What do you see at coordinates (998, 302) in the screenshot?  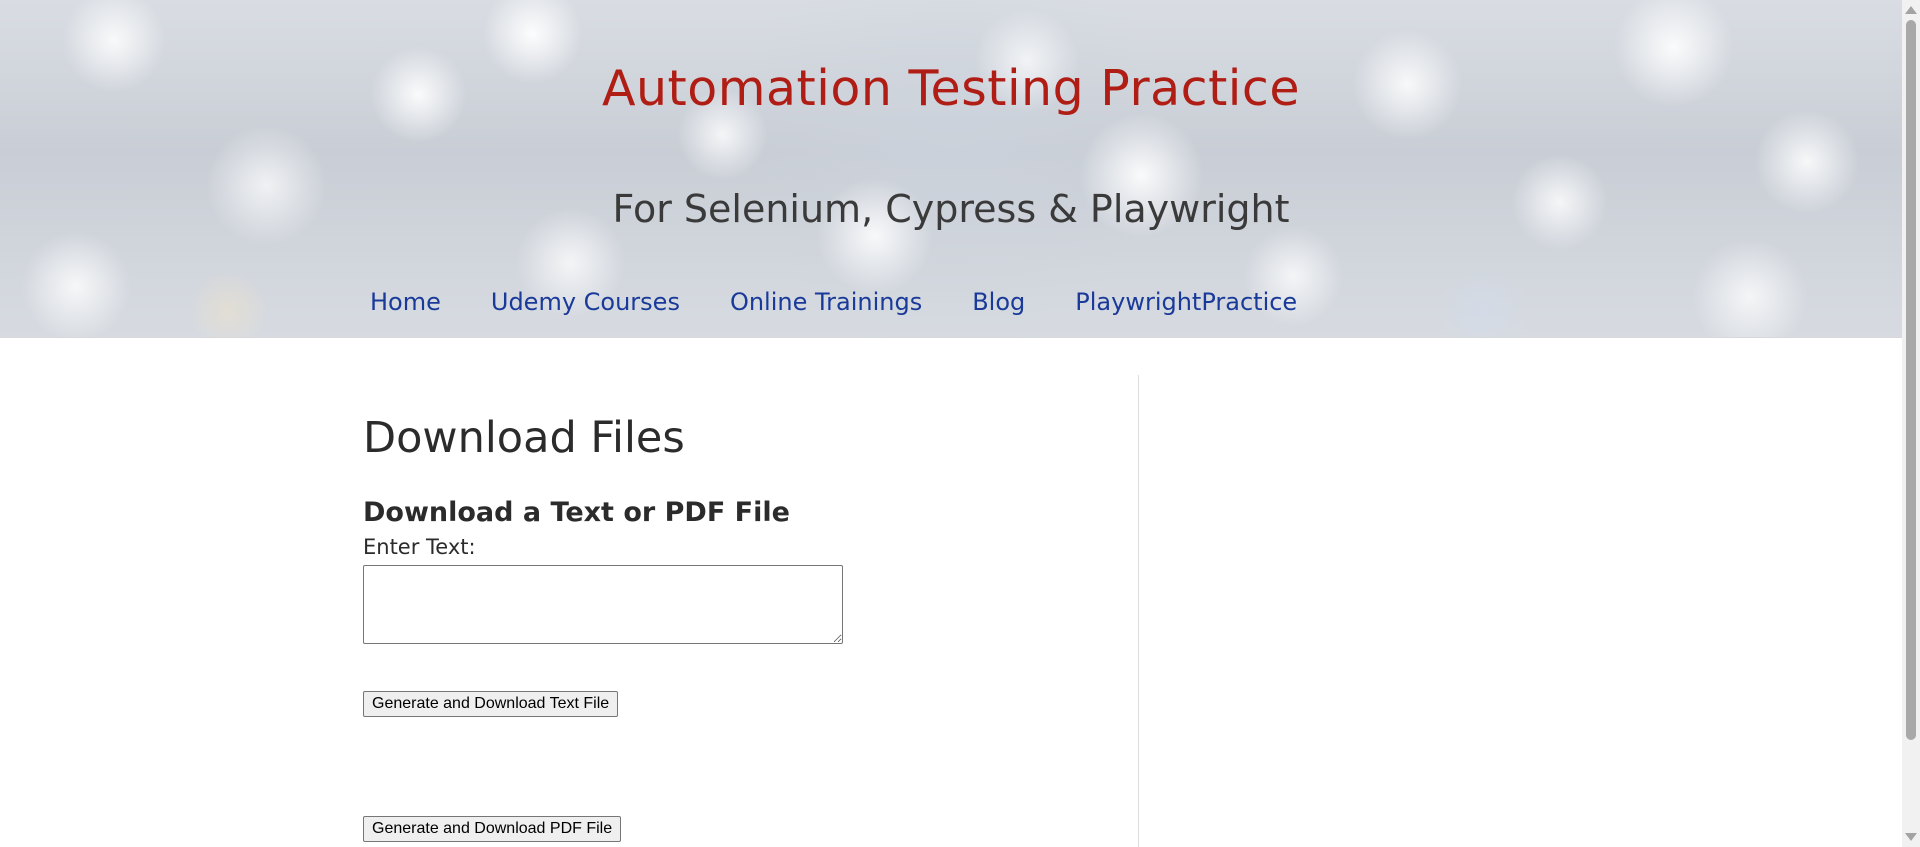 I see `nav-blog: Blog` at bounding box center [998, 302].